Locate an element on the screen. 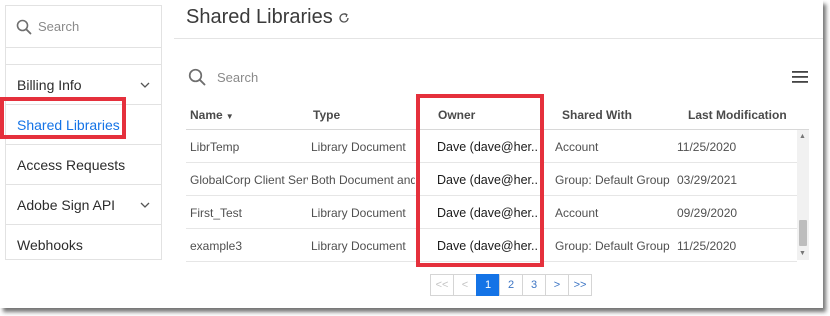  column-header-last-modification: Last Modification is located at coordinates (737, 115).